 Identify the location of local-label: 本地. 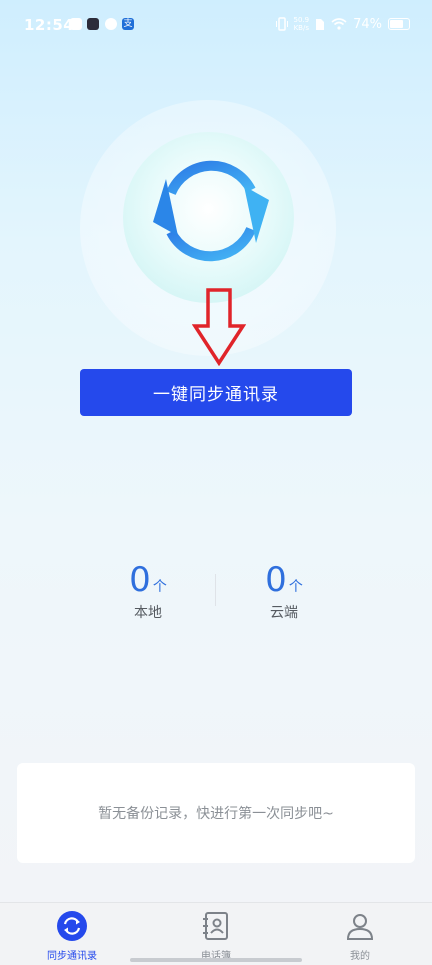
(148, 613).